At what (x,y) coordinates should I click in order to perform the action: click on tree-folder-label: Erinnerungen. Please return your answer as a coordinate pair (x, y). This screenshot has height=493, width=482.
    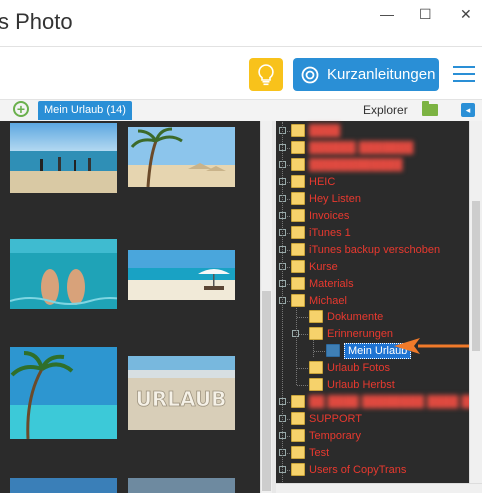
    Looking at the image, I should click on (360, 333).